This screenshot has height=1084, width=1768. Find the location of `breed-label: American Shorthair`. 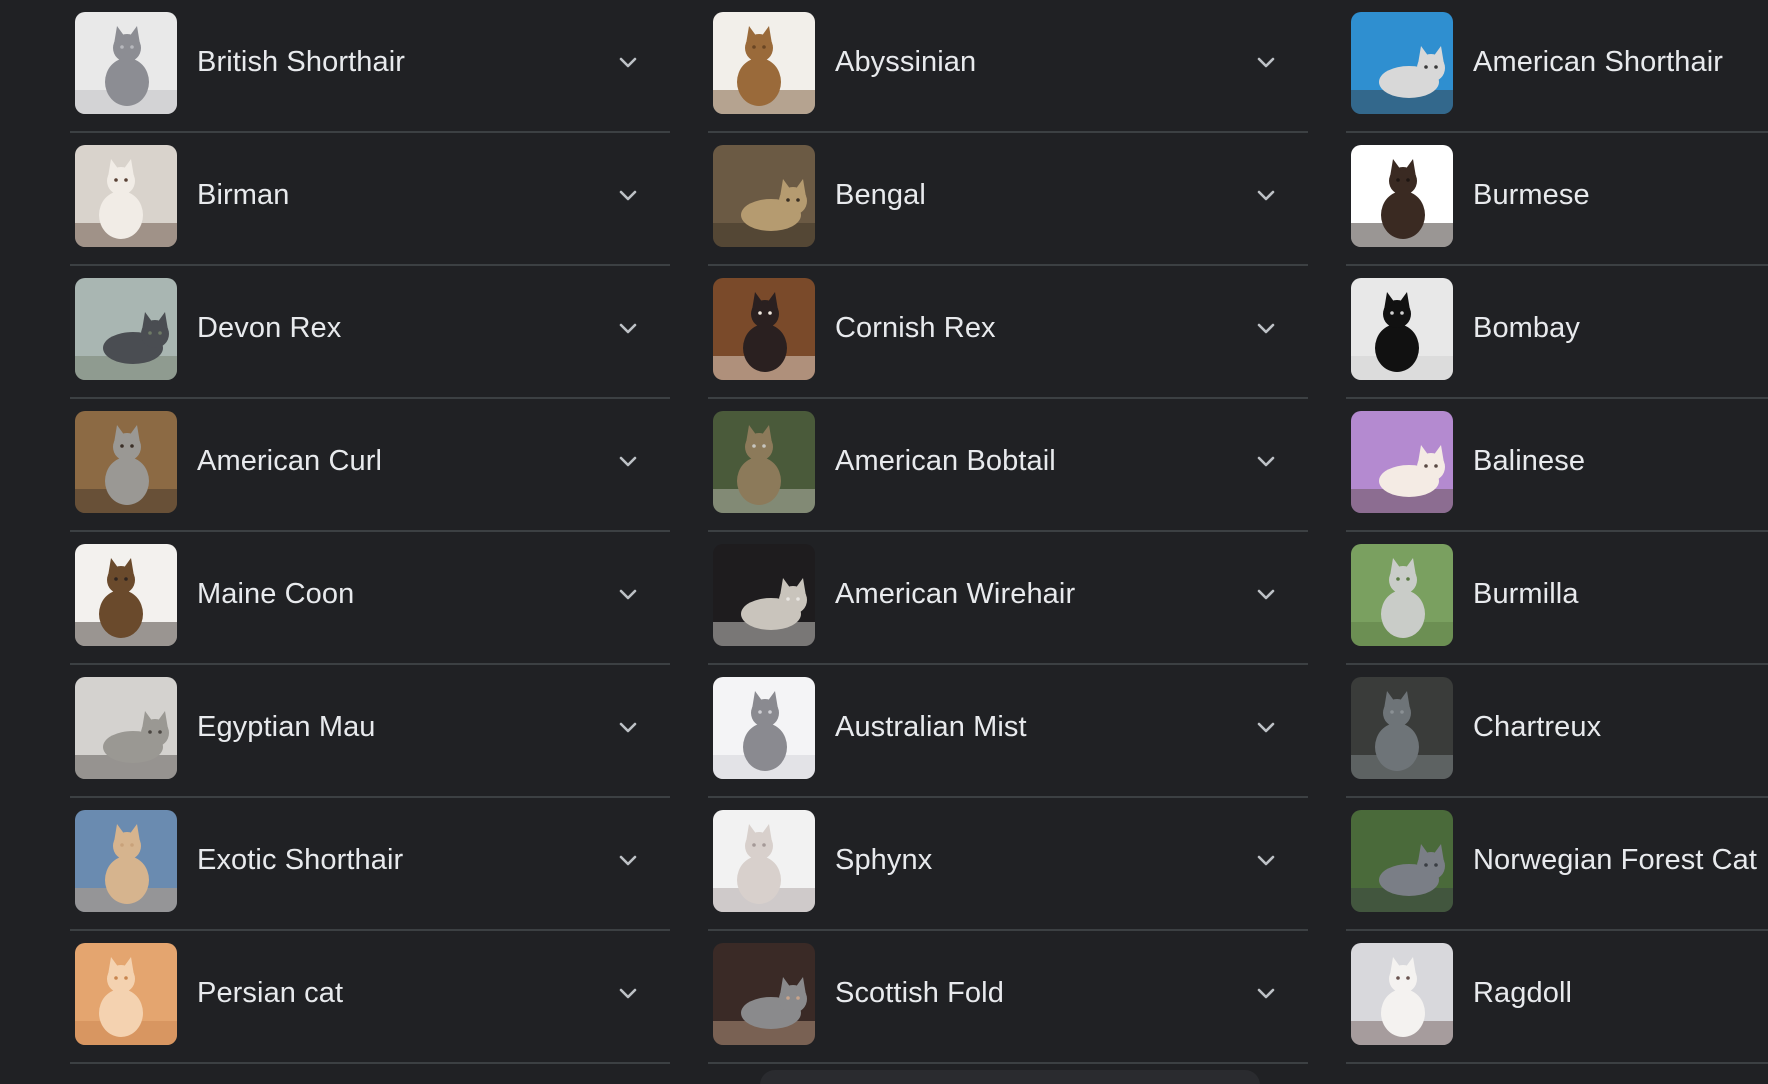

breed-label: American Shorthair is located at coordinates (1598, 62).